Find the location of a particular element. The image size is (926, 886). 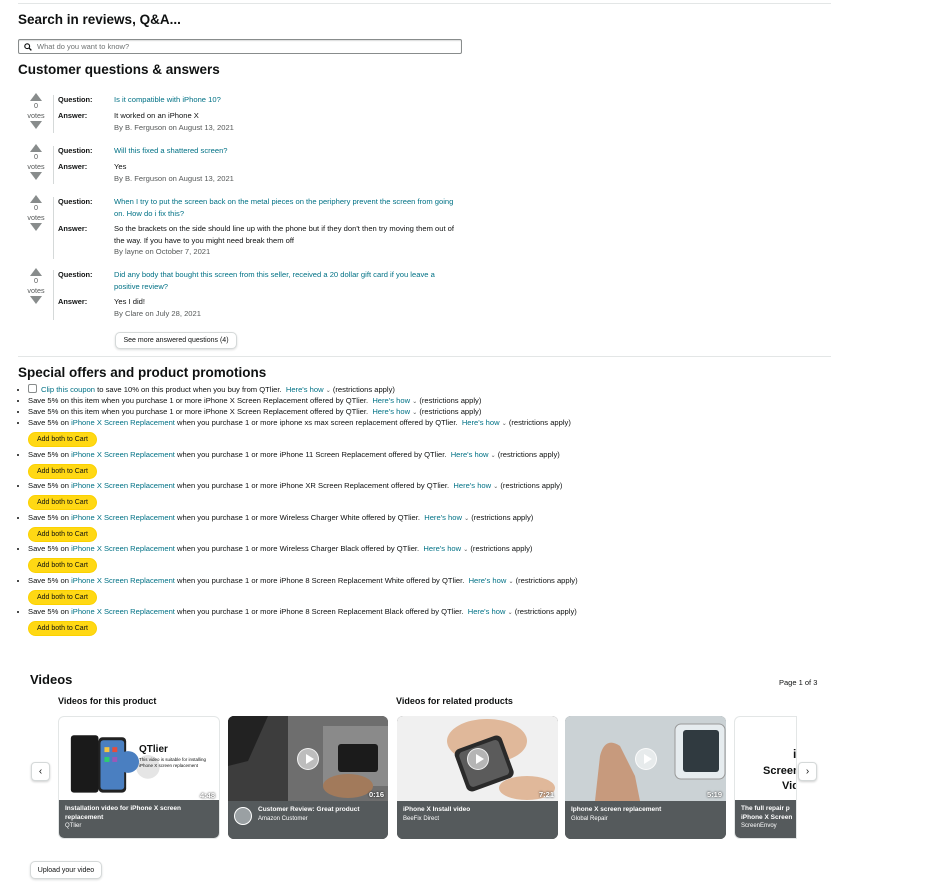

answer-text: Yes I did! By Clare on July 28, 2021 is located at coordinates (286, 307).